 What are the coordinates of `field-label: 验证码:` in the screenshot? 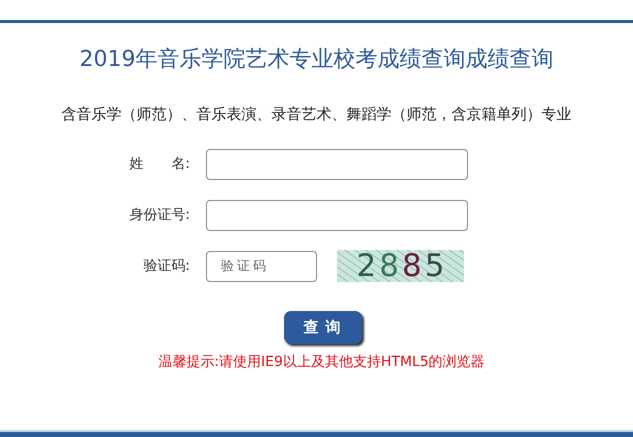 It's located at (166, 266).